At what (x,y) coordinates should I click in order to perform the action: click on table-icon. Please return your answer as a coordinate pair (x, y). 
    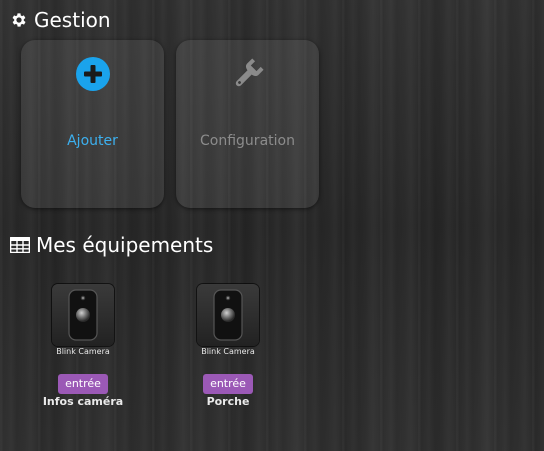
    Looking at the image, I should click on (20, 245).